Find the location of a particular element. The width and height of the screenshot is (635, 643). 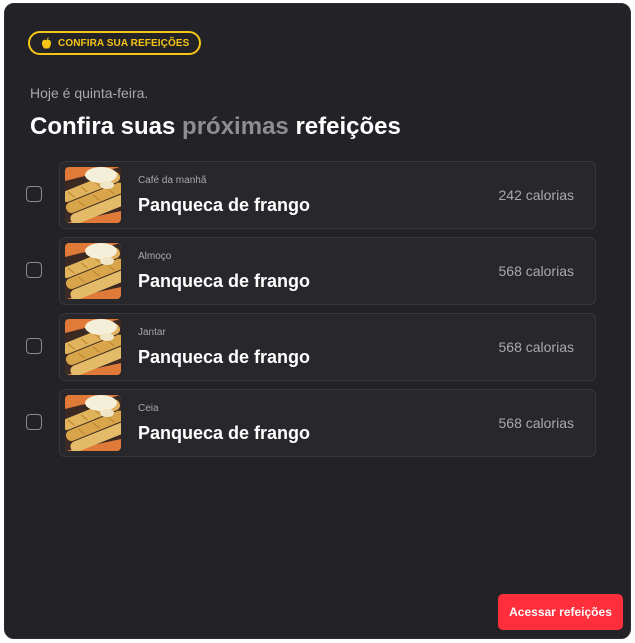

meal-card: Jantar Panqueca de frango 568 calorias is located at coordinates (327, 347).